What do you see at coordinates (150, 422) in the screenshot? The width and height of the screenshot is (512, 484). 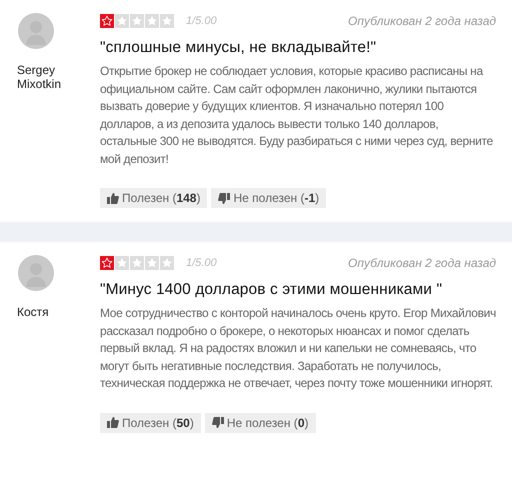 I see `helpful-button: Полезен (50)` at bounding box center [150, 422].